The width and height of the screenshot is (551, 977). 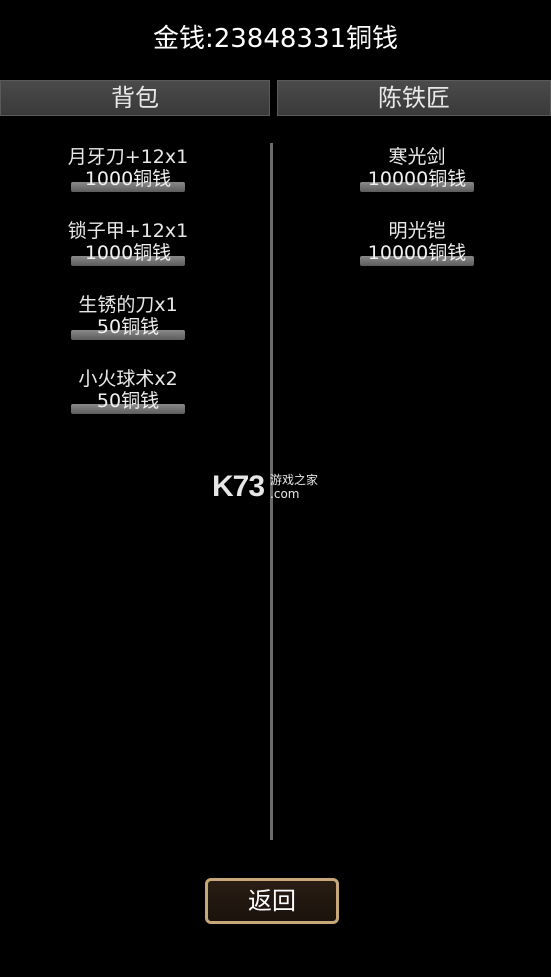 I want to click on blacksmith-item: 寒光剑 10000铜钱, so click(x=417, y=169).